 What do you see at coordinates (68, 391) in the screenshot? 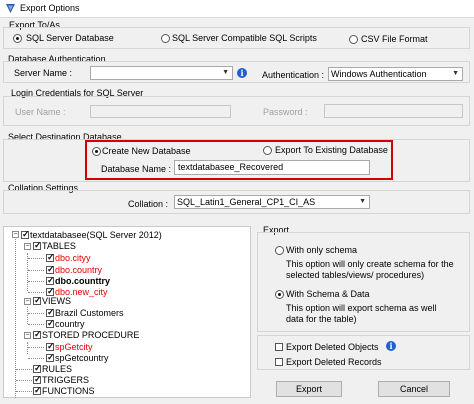
I see `tree-functions-label: FUNCTIONS` at bounding box center [68, 391].